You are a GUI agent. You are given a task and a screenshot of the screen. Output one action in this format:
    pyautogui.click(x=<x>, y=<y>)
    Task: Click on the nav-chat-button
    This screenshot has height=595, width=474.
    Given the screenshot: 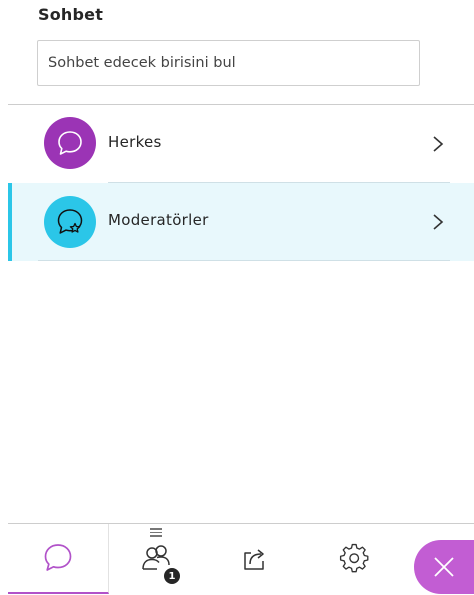 What is the action you would take?
    pyautogui.click(x=58, y=559)
    